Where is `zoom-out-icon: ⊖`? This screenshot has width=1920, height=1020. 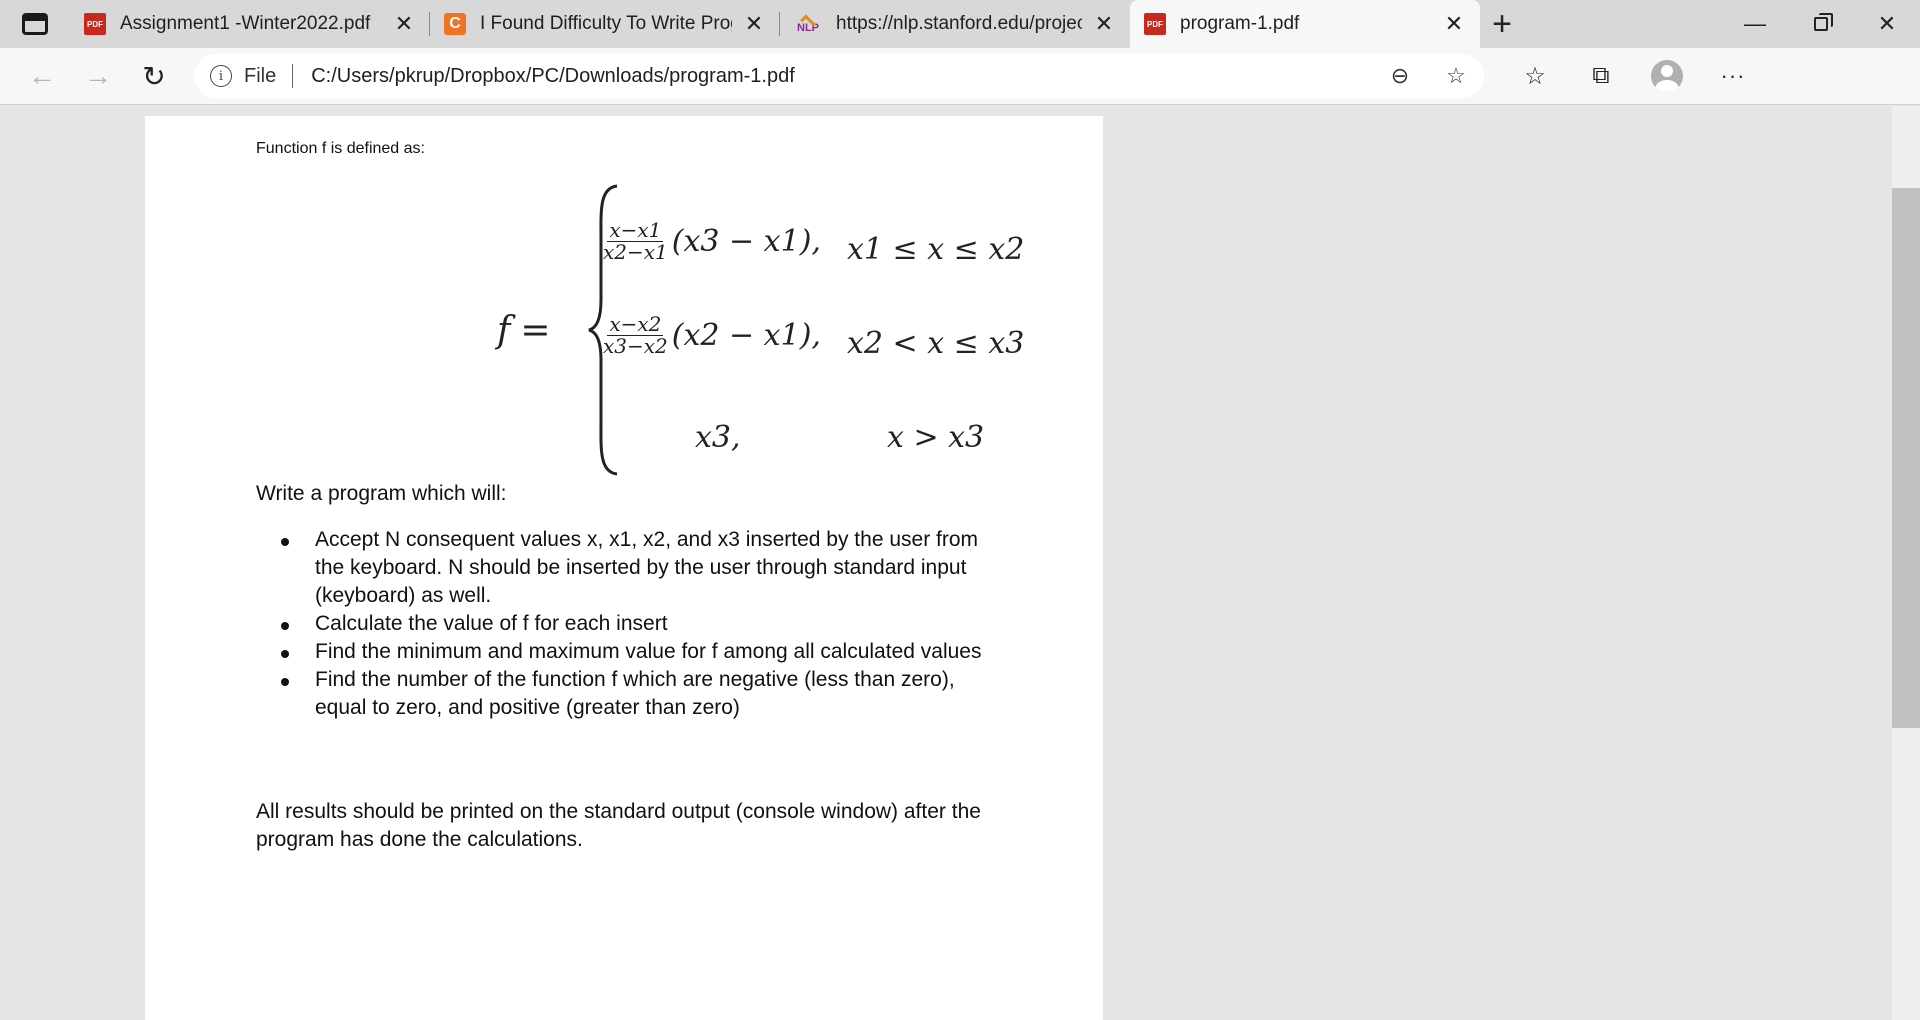
zoom-out-icon: ⊖ is located at coordinates (1400, 76).